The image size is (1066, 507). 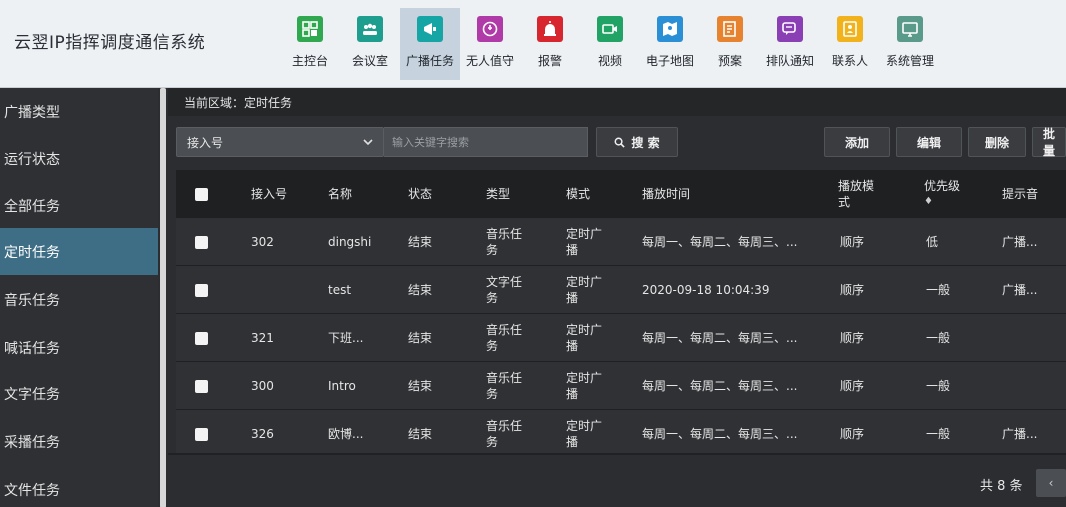 I want to click on search-button: 搜 索, so click(x=637, y=142).